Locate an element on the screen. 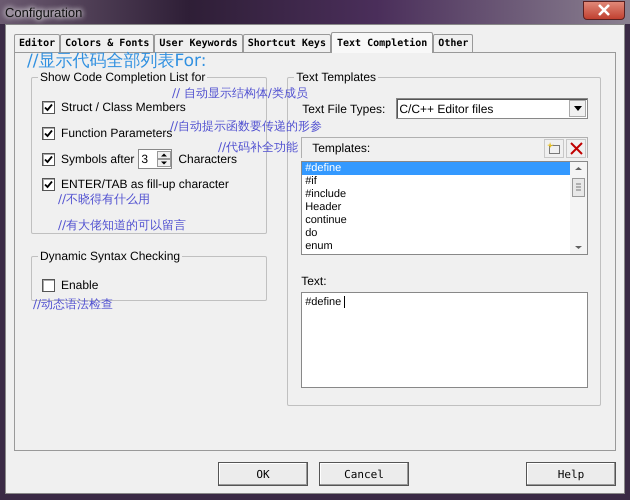 The height and width of the screenshot is (500, 630). tab: Shortcut Keys is located at coordinates (286, 43).